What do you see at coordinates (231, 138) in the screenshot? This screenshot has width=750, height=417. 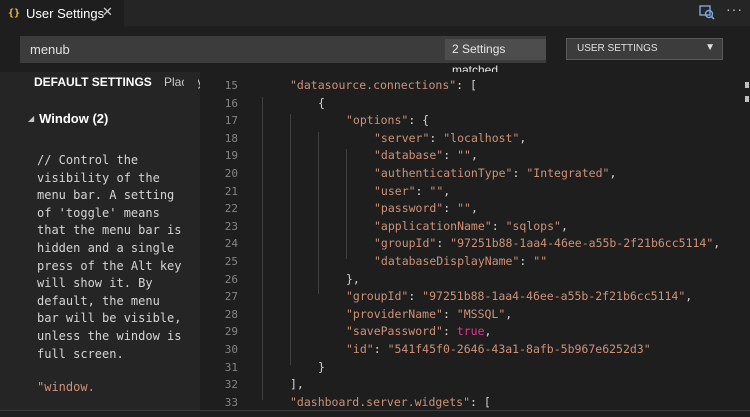 I see `line-number: 18` at bounding box center [231, 138].